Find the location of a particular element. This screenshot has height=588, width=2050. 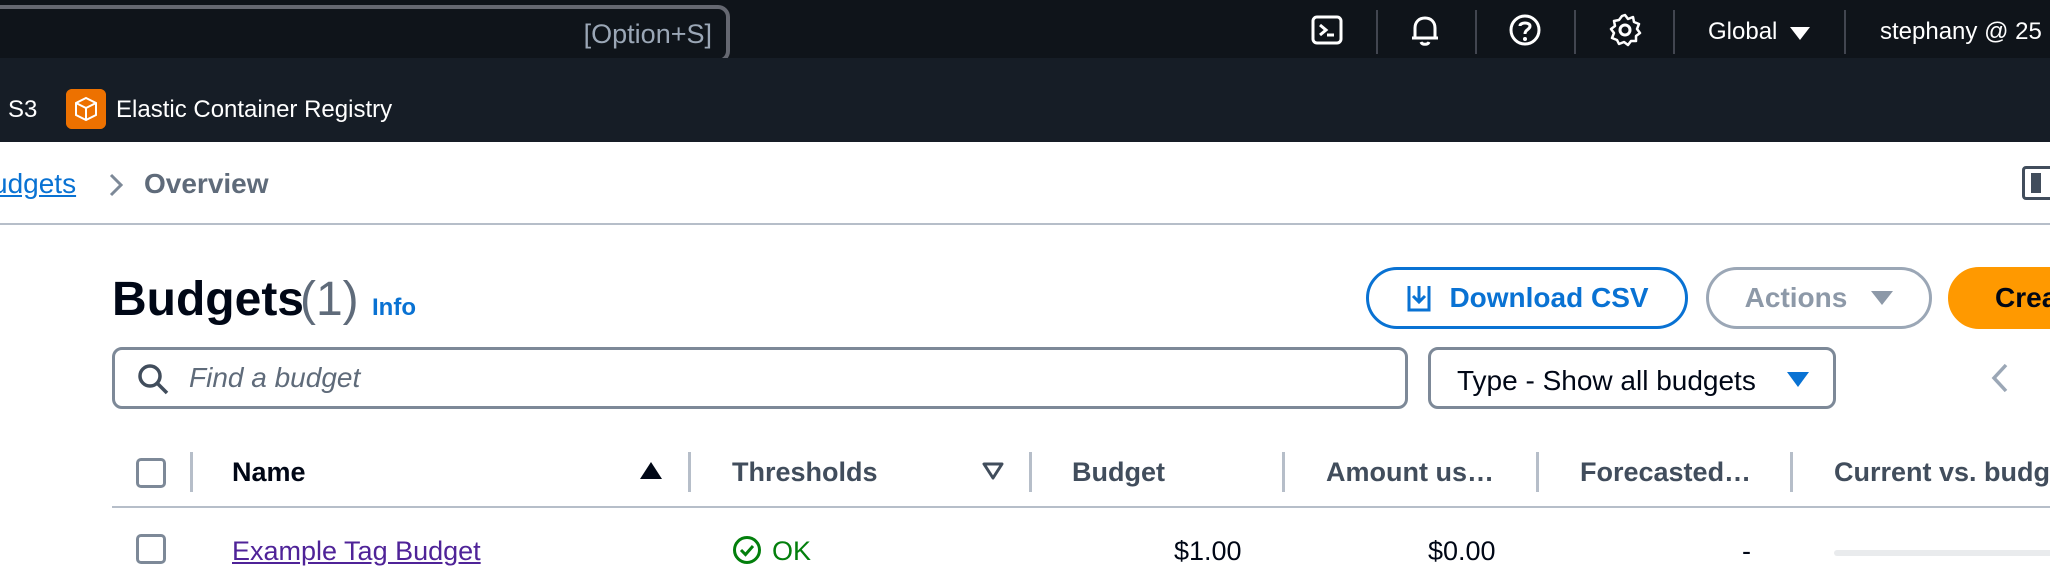

type-filter-label: Type - Show all budgets is located at coordinates (1606, 380).